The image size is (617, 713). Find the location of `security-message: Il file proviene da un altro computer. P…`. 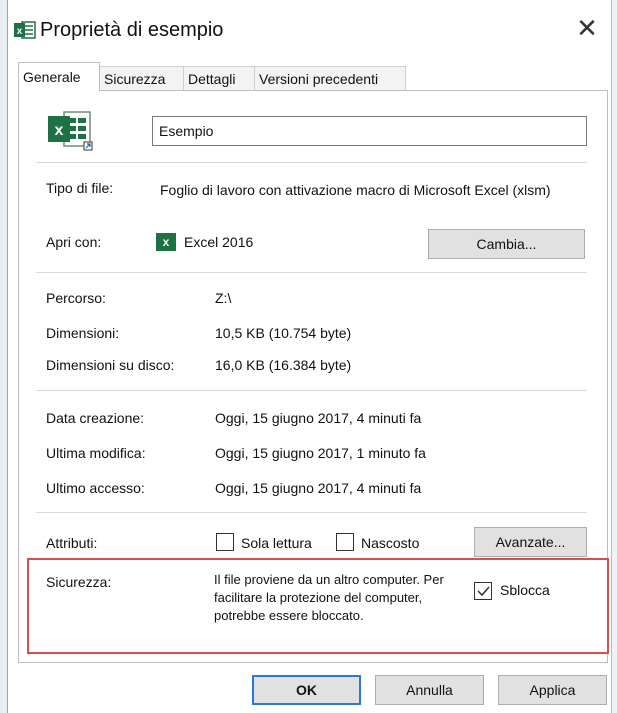

security-message: Il file proviene da un altro computer. P… is located at coordinates (329, 597).